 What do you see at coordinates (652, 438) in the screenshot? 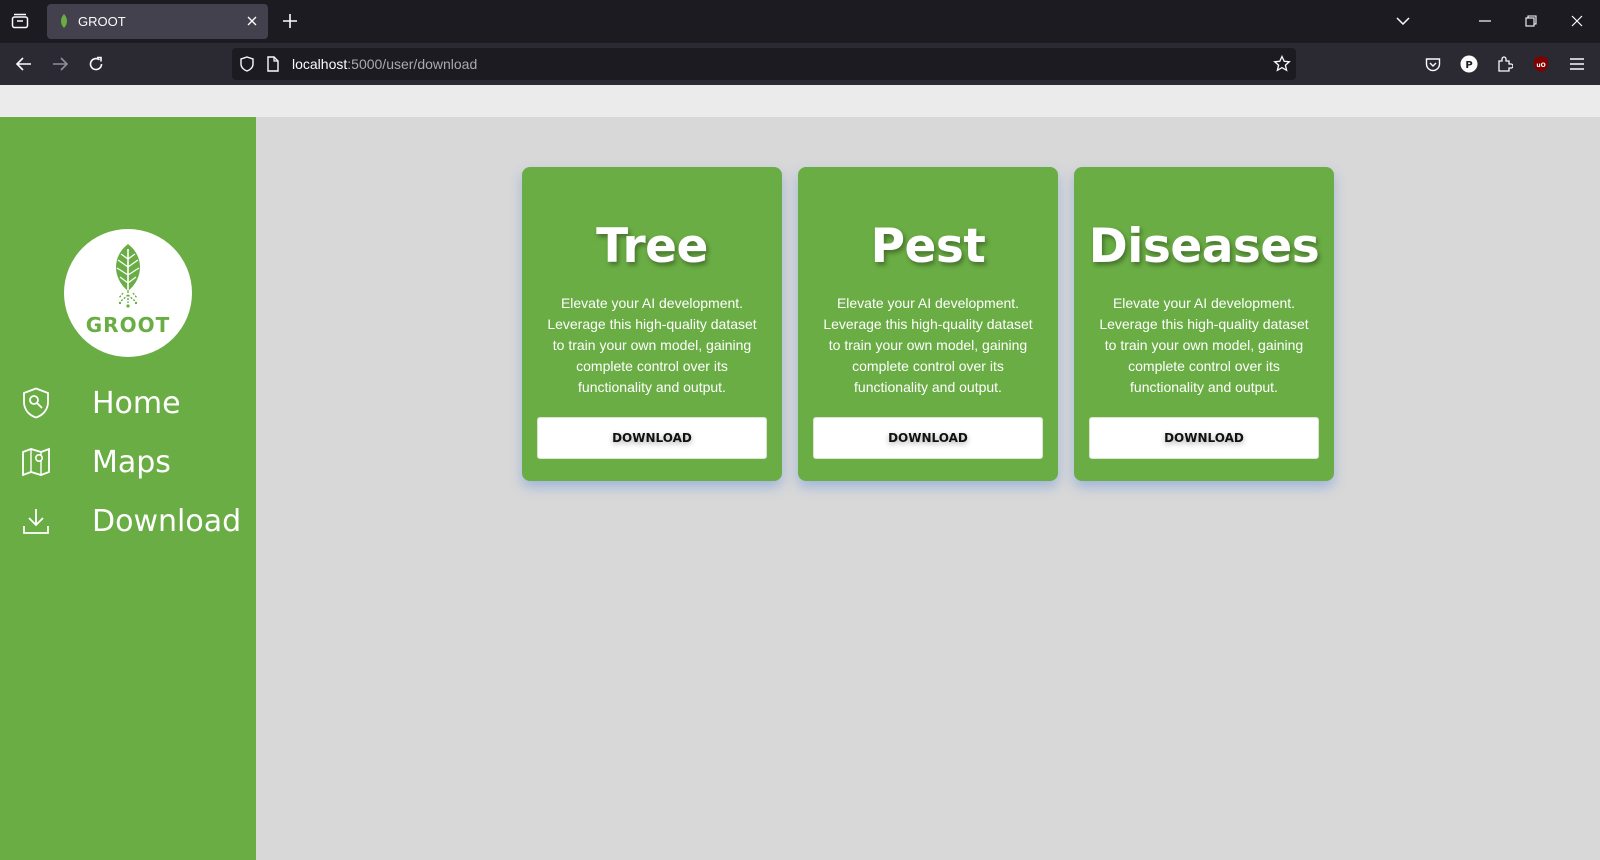
I see `download-tree-button: DOWNLOAD` at bounding box center [652, 438].